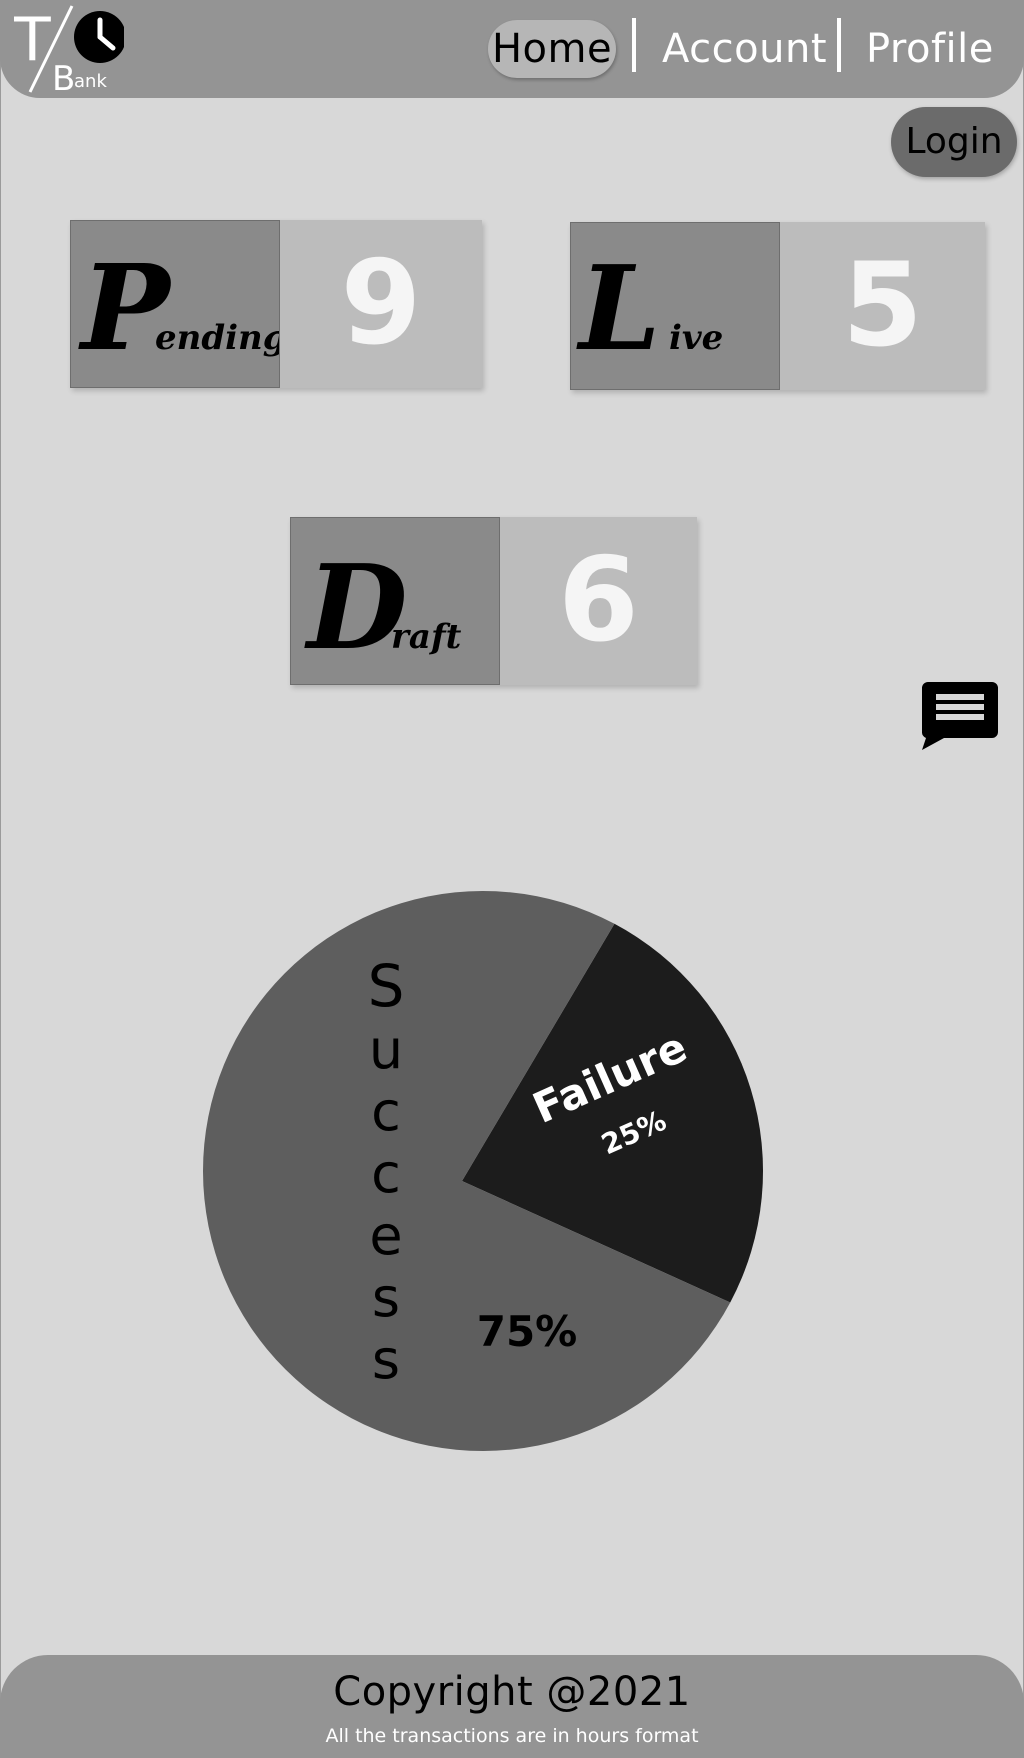 This screenshot has height=1758, width=1024. What do you see at coordinates (744, 49) in the screenshot?
I see `nav-account-link: Account` at bounding box center [744, 49].